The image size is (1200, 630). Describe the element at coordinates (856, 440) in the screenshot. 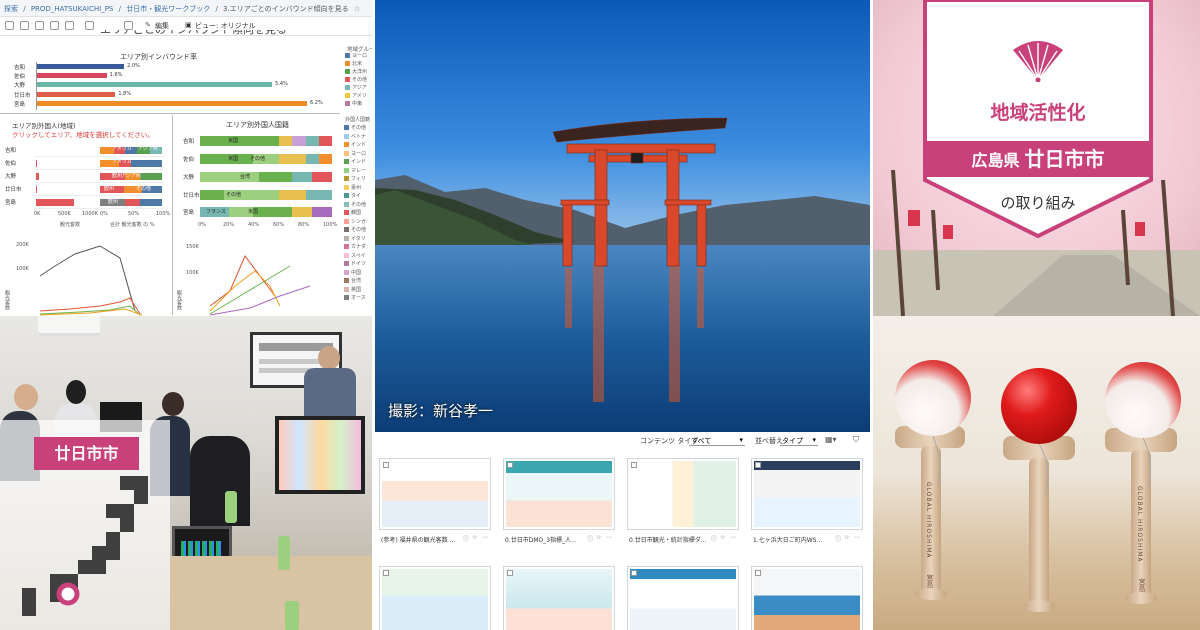

I see `filter-icon: ⛉` at that location.